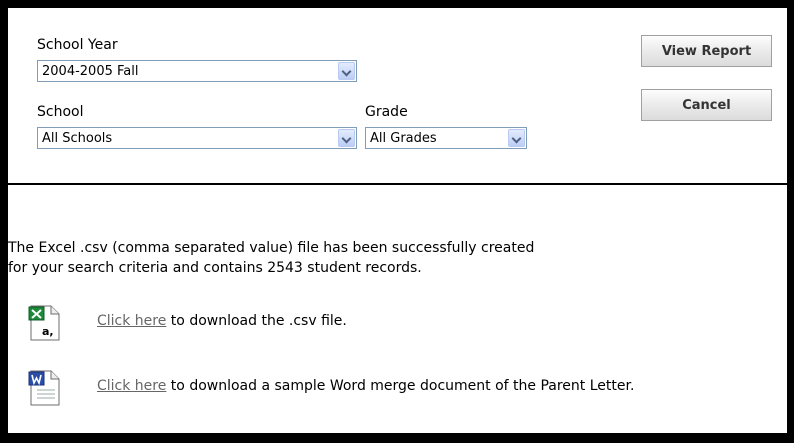 The image size is (794, 443). What do you see at coordinates (197, 71) in the screenshot?
I see `school-year-select: 2004-2005 Fall` at bounding box center [197, 71].